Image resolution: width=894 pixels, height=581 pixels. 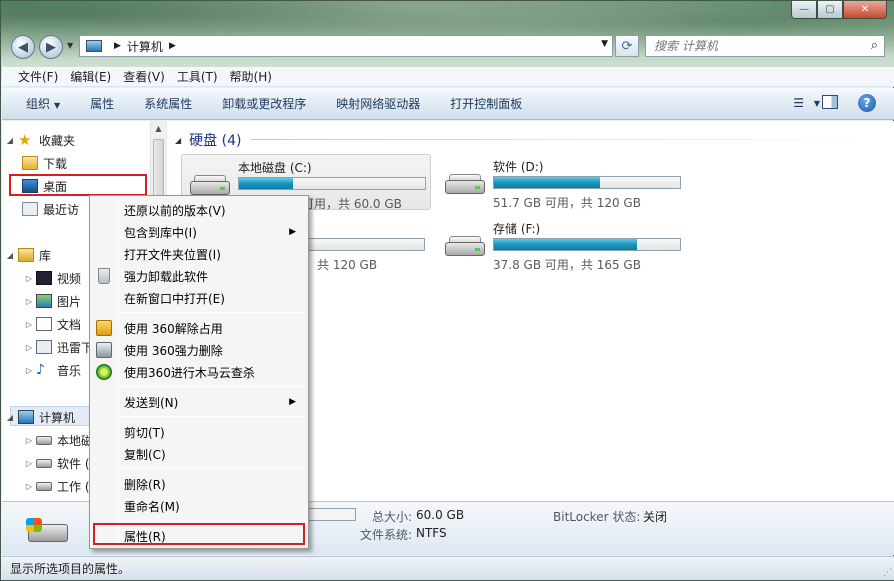 I want to click on view-options-icon: ☰, so click(x=798, y=103).